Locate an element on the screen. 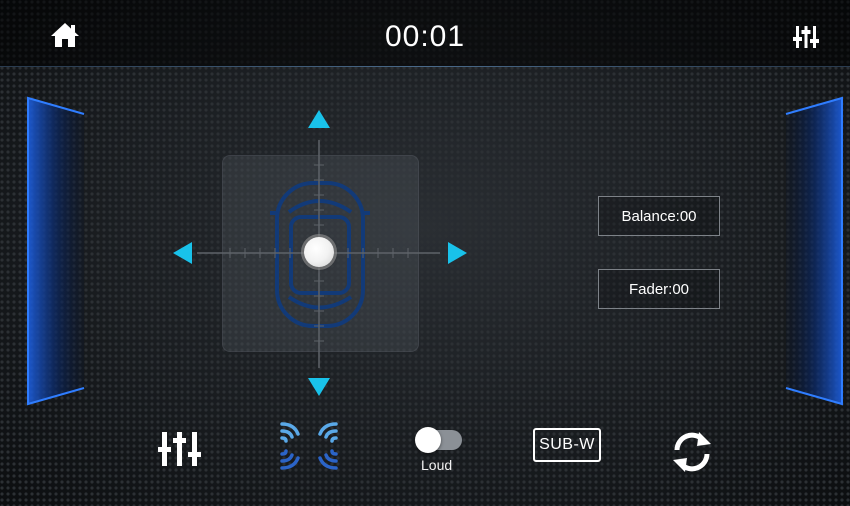  reset-icon is located at coordinates (692, 452).